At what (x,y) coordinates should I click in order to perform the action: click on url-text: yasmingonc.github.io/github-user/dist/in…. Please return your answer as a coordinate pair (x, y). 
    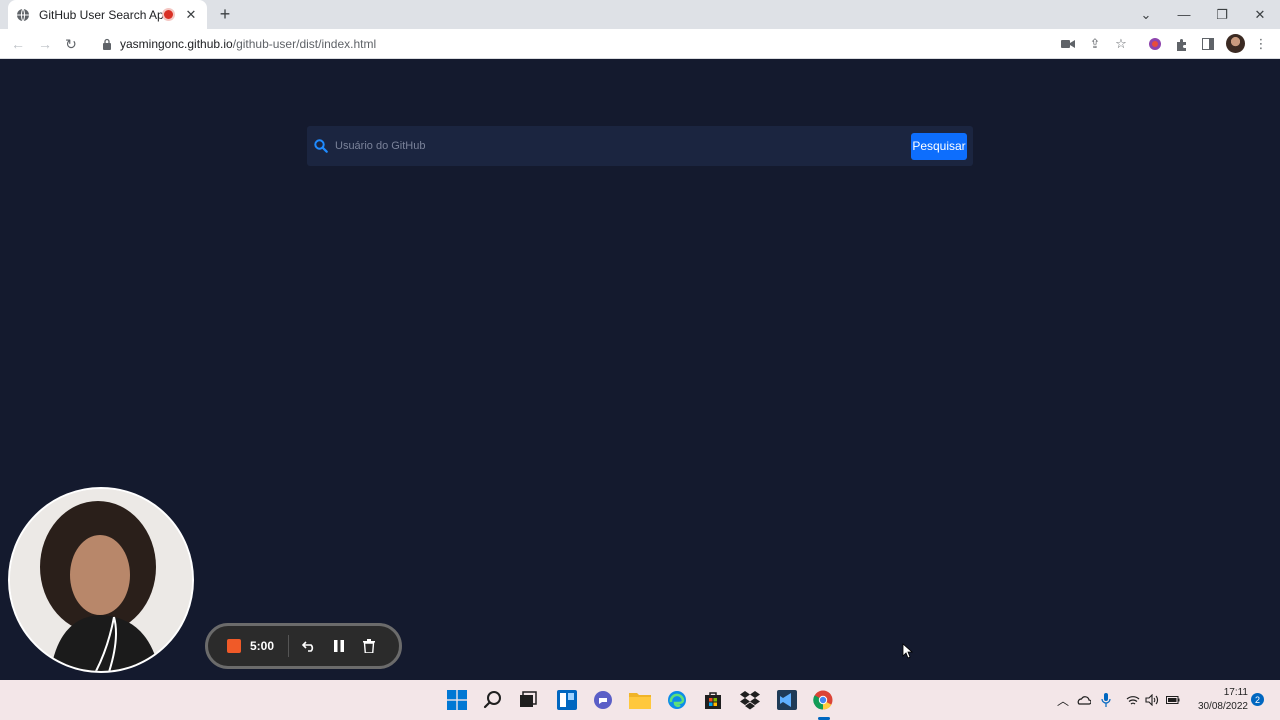
    Looking at the image, I should click on (248, 44).